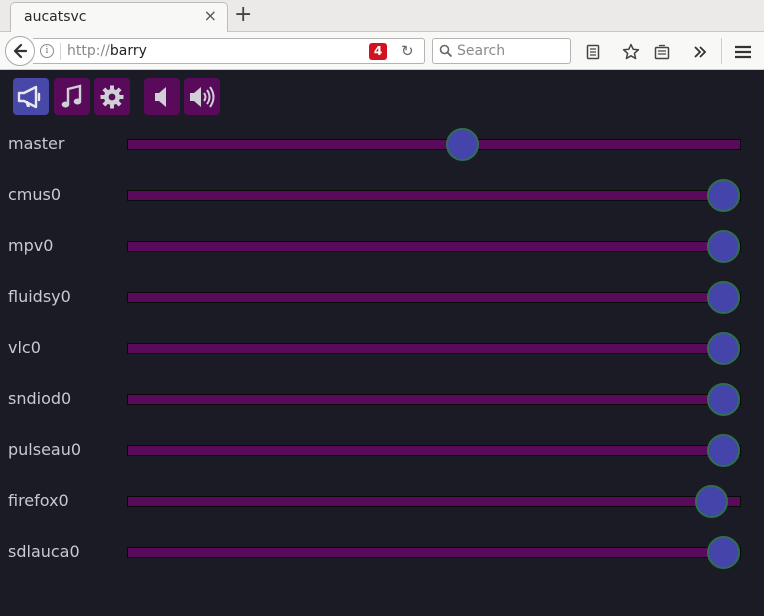 The image size is (764, 616). What do you see at coordinates (119, 17) in the screenshot?
I see `browser-tab: aucatsvc ×` at bounding box center [119, 17].